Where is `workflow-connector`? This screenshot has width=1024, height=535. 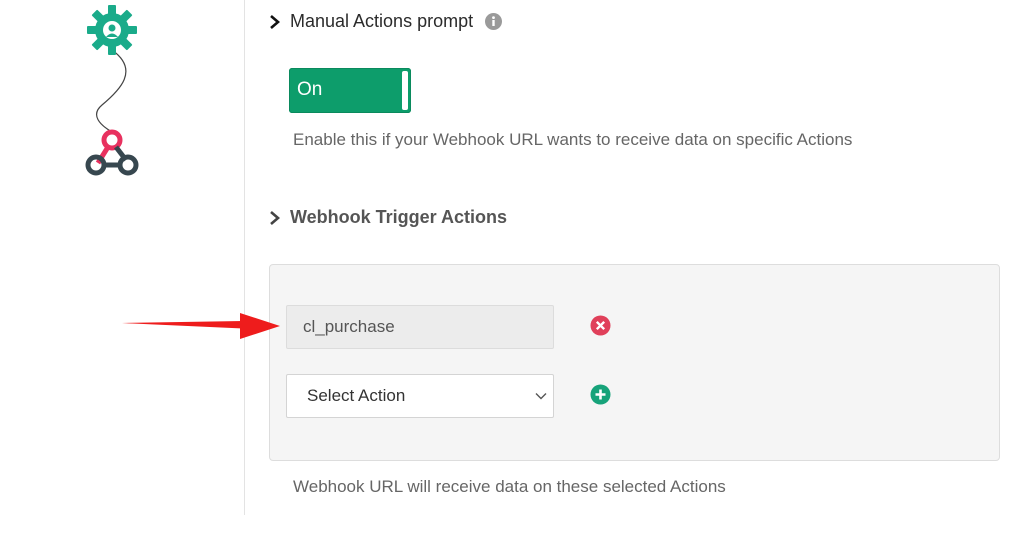
workflow-connector is located at coordinates (111, 91).